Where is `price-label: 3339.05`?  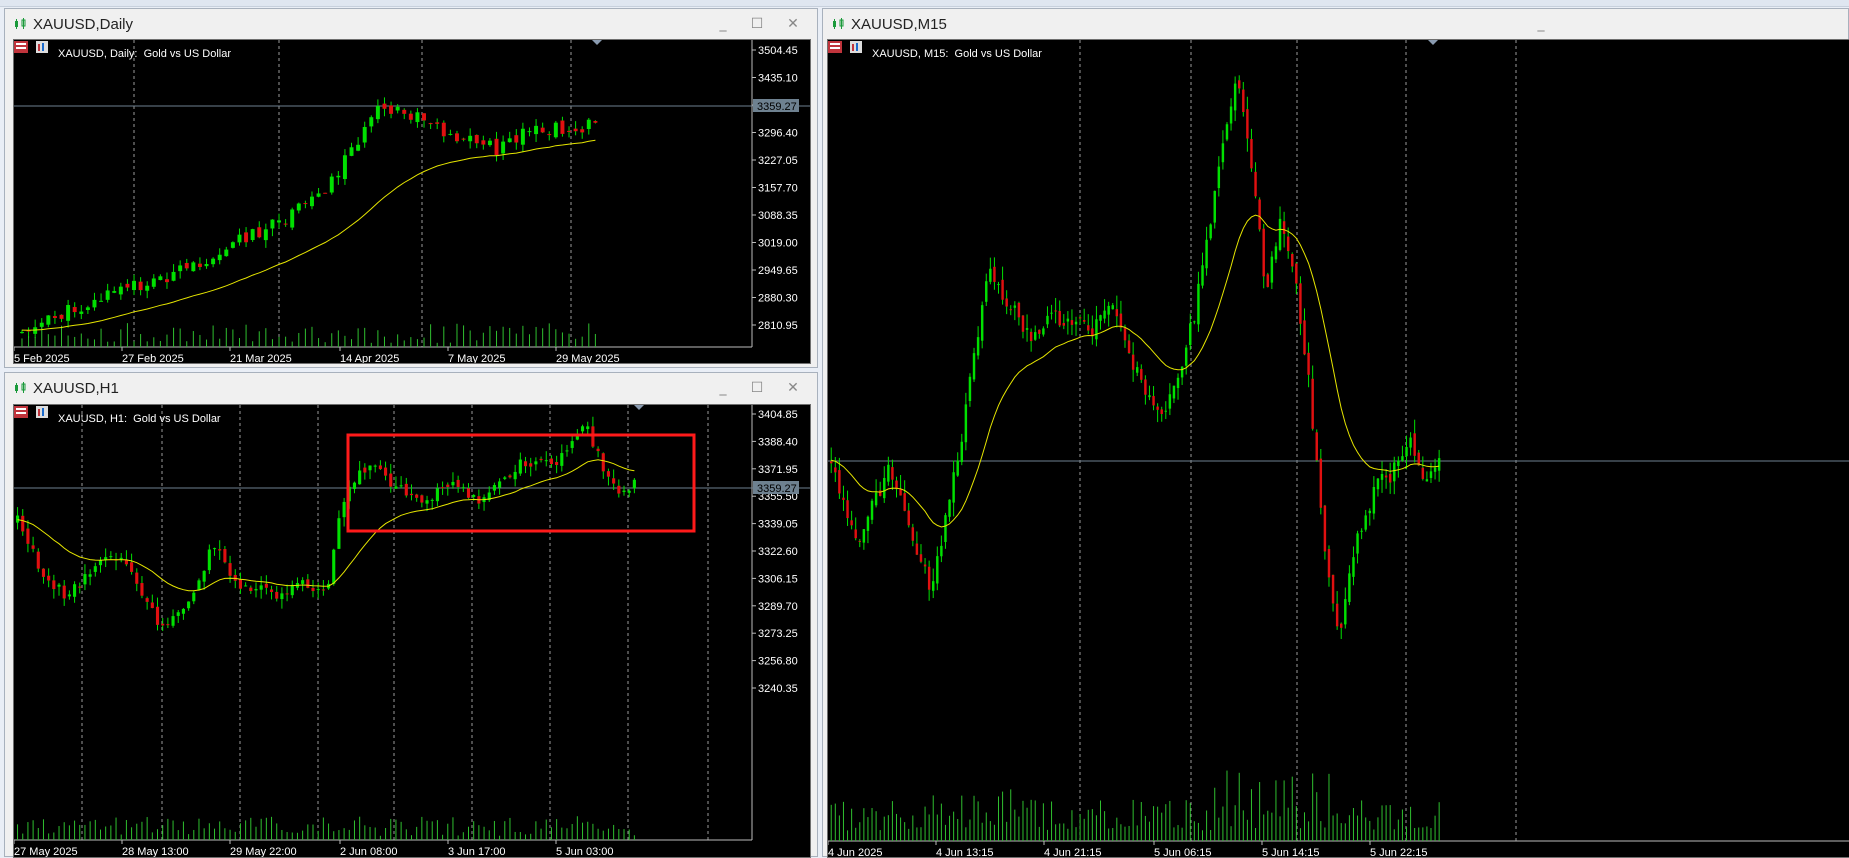 price-label: 3339.05 is located at coordinates (778, 525).